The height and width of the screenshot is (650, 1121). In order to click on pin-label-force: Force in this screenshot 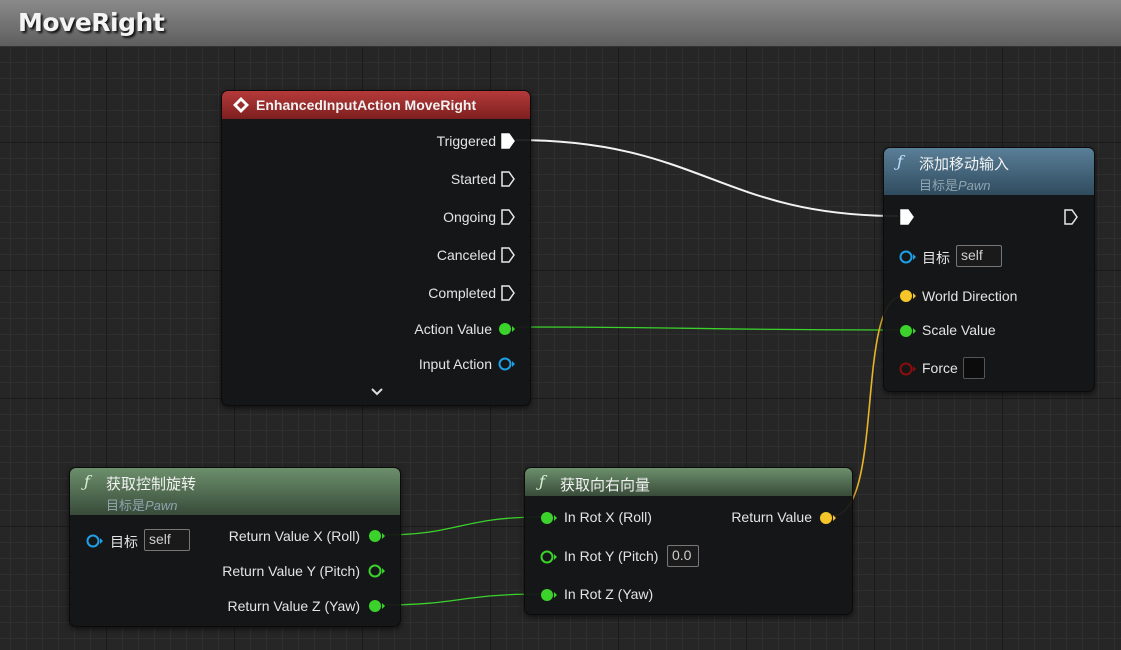, I will do `click(940, 368)`.